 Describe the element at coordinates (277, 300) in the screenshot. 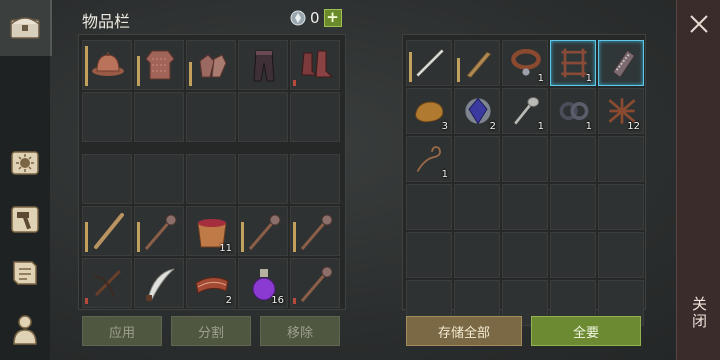

I see `item-count: 16` at that location.